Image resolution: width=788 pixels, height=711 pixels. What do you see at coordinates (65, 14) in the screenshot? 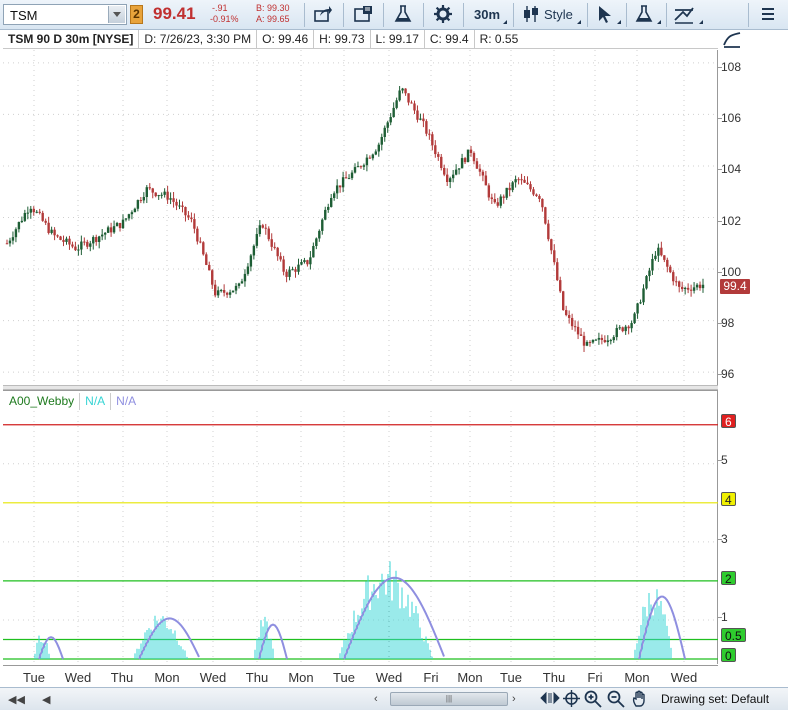
I see `symbol-selector: TSM` at bounding box center [65, 14].